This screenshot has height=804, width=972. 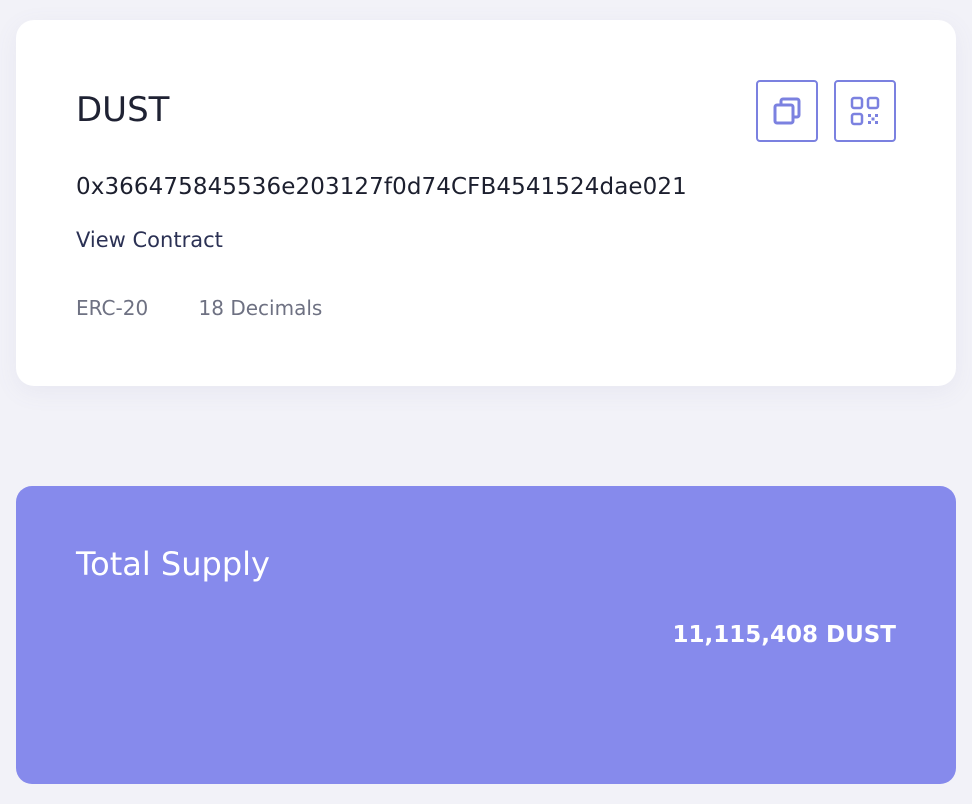 What do you see at coordinates (784, 635) in the screenshot?
I see `total-supply-value: 11,115,408 DUST` at bounding box center [784, 635].